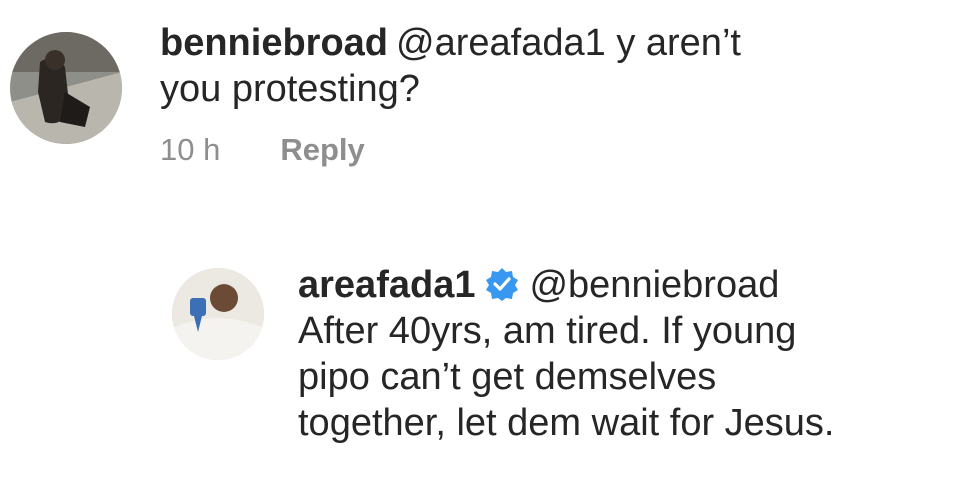 The image size is (961, 477). What do you see at coordinates (501, 43) in the screenshot?
I see `comment-mention: @areafada1` at bounding box center [501, 43].